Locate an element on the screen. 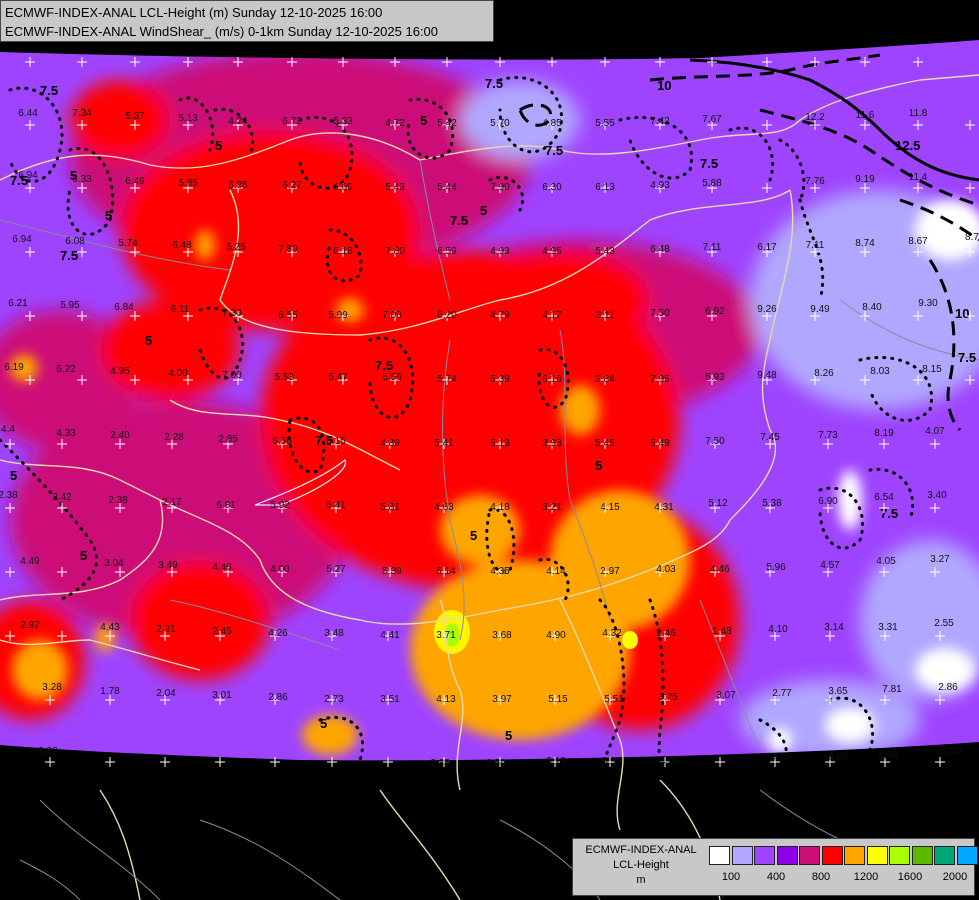 This screenshot has height=900, width=979. grid-value: 9.49 is located at coordinates (820, 309).